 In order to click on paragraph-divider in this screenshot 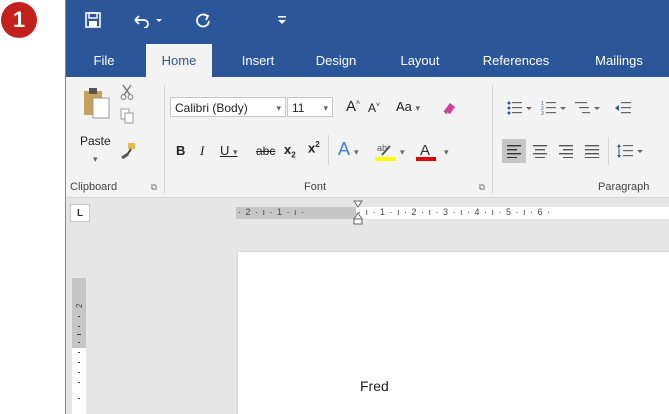, I will do `click(608, 151)`.